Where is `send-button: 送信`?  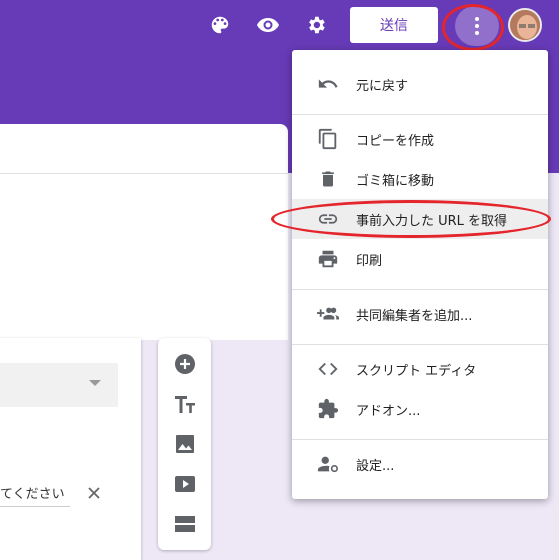 send-button: 送信 is located at coordinates (394, 25).